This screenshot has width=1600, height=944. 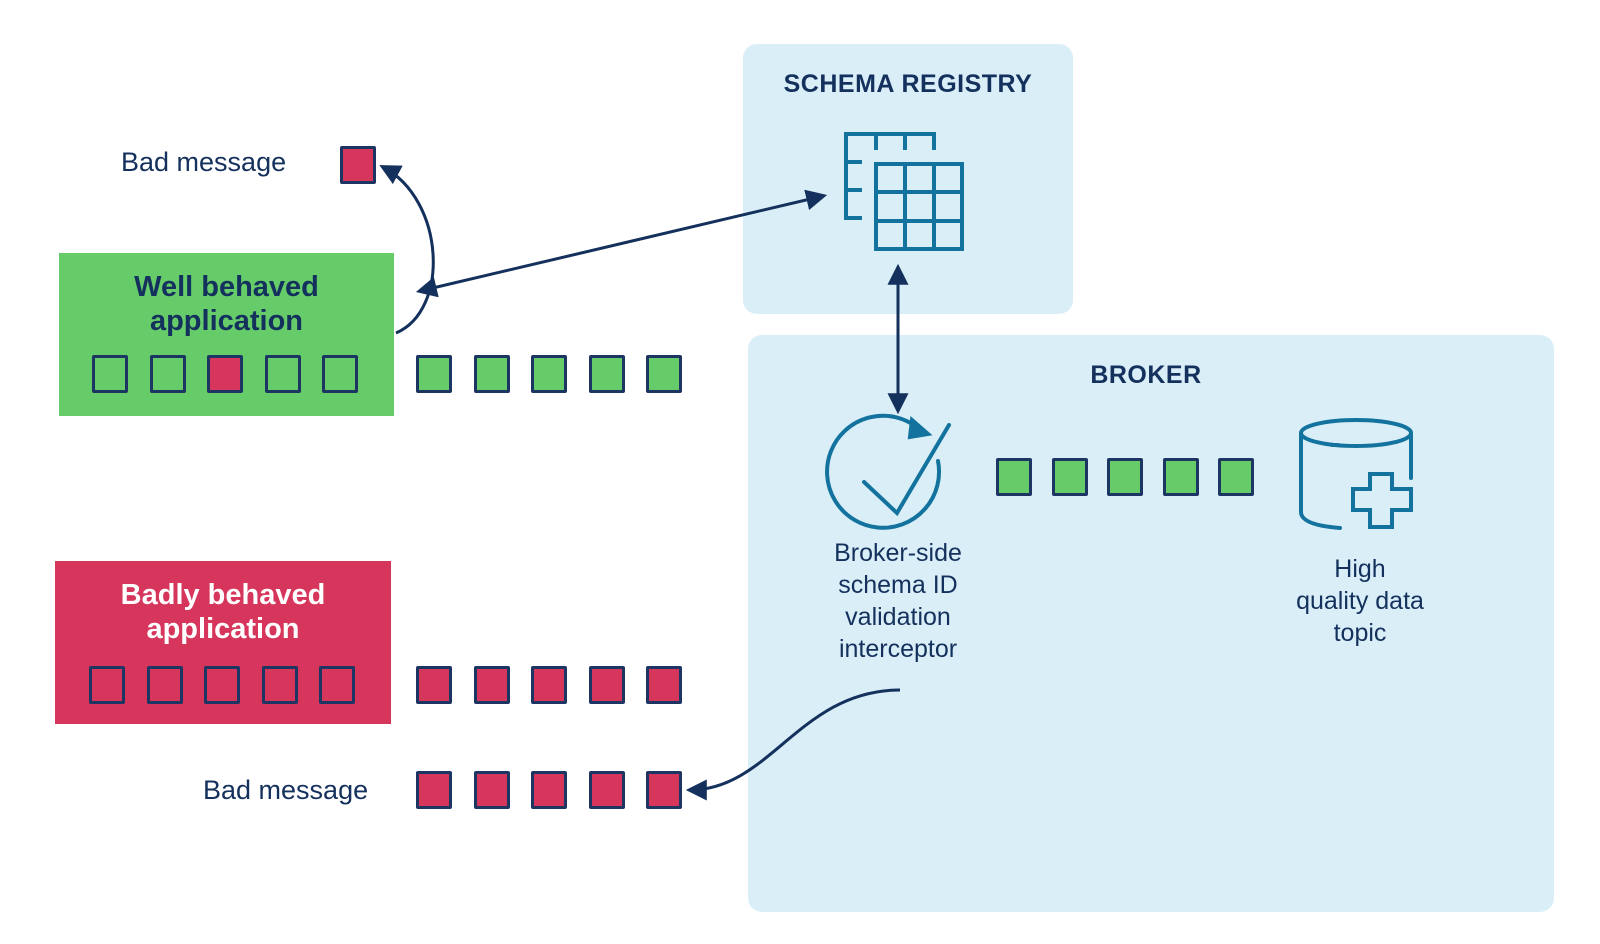 I want to click on check-cycle-icon, so click(x=888, y=471).